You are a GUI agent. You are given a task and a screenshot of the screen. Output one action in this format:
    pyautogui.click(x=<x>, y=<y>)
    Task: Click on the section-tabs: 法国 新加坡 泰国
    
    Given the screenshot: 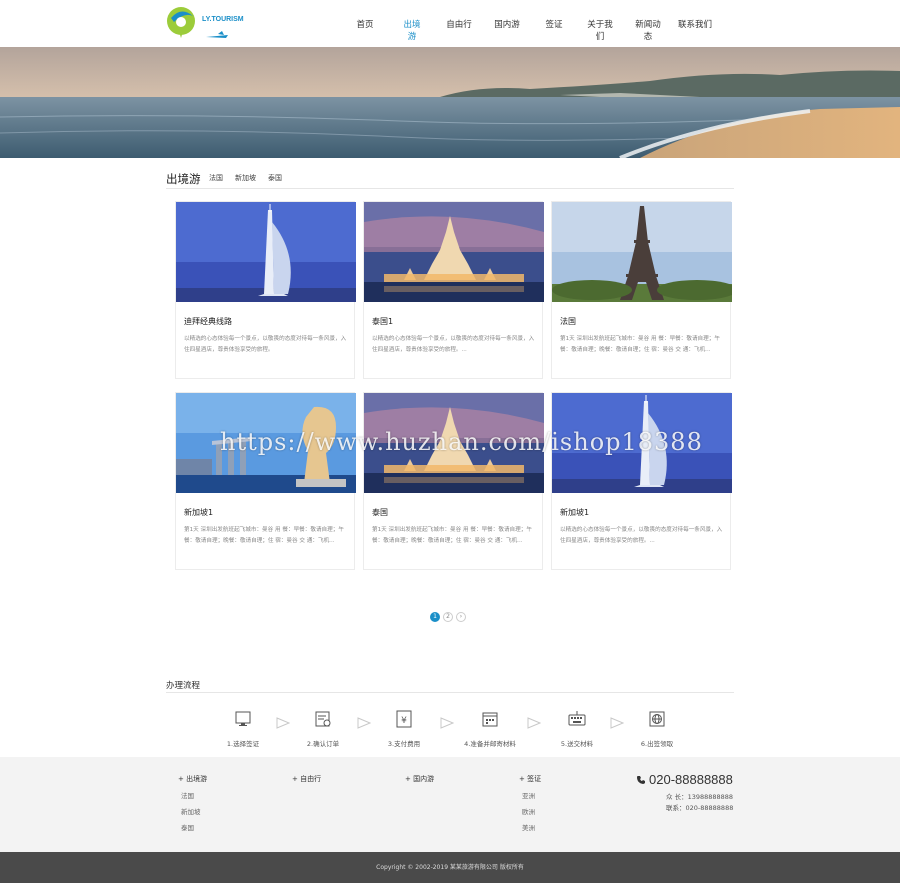 What is the action you would take?
    pyautogui.click(x=245, y=178)
    